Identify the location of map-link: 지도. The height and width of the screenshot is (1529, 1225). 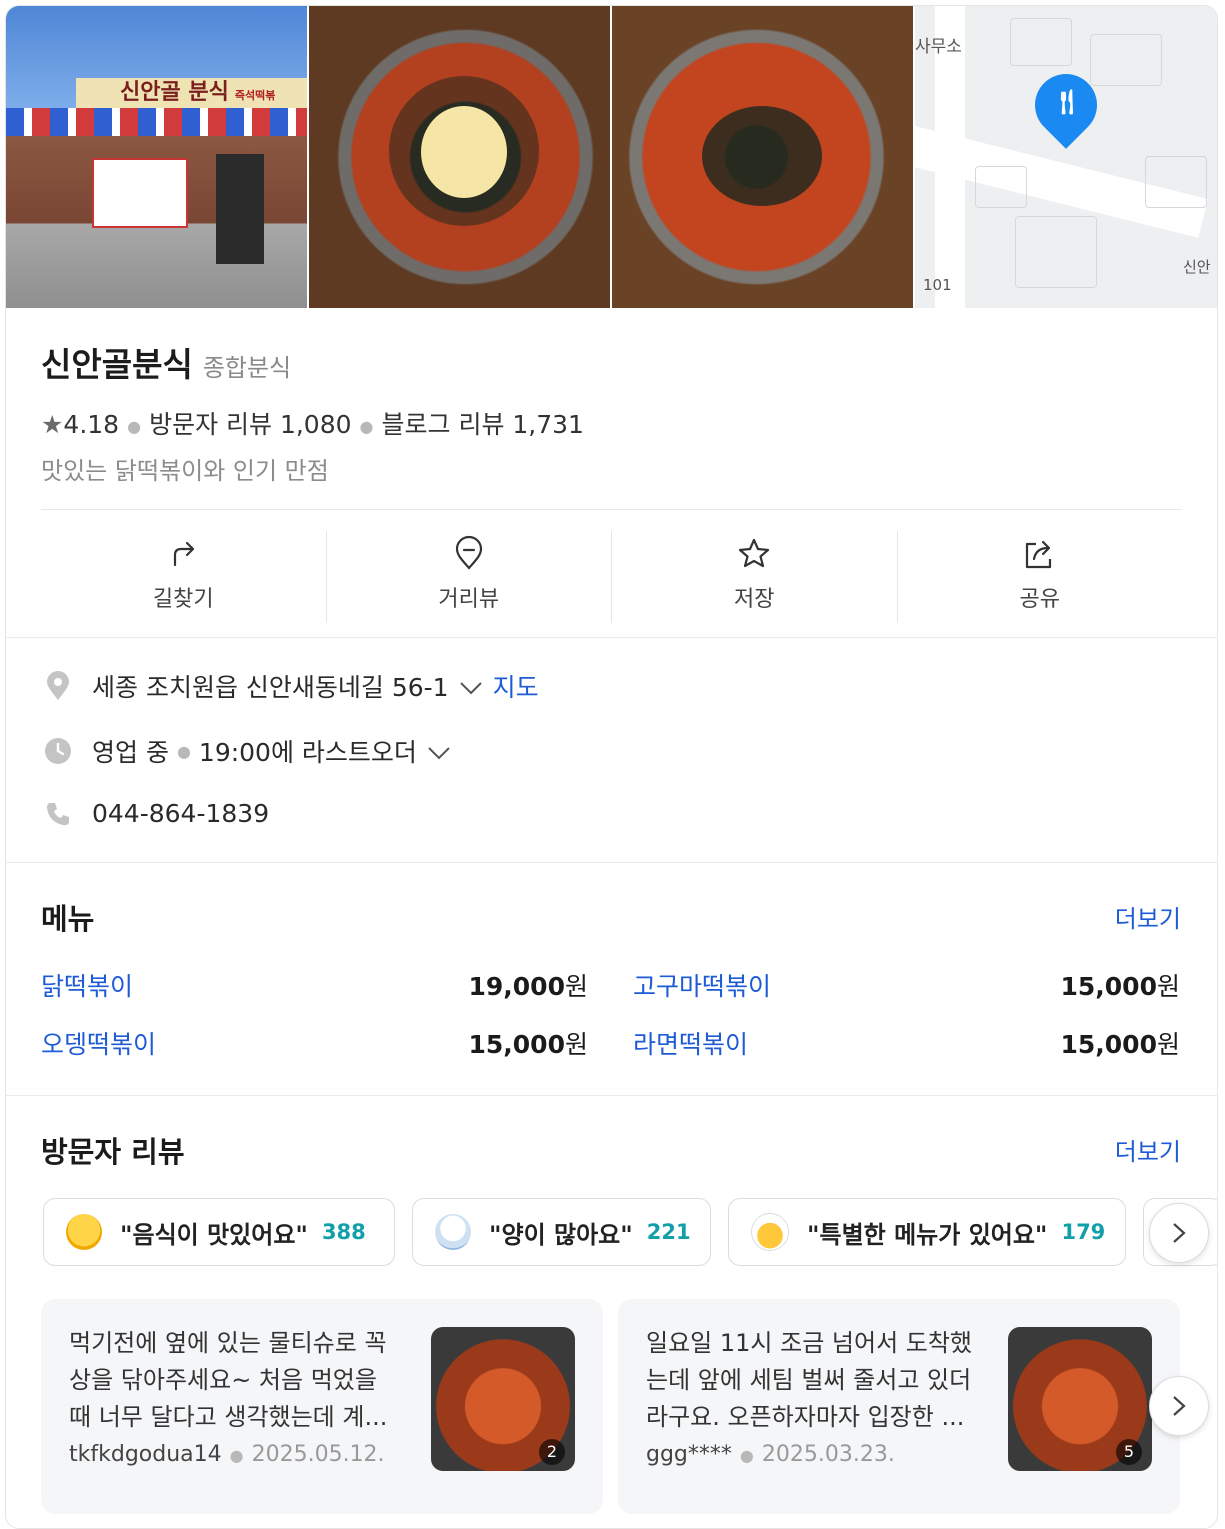
(516, 686).